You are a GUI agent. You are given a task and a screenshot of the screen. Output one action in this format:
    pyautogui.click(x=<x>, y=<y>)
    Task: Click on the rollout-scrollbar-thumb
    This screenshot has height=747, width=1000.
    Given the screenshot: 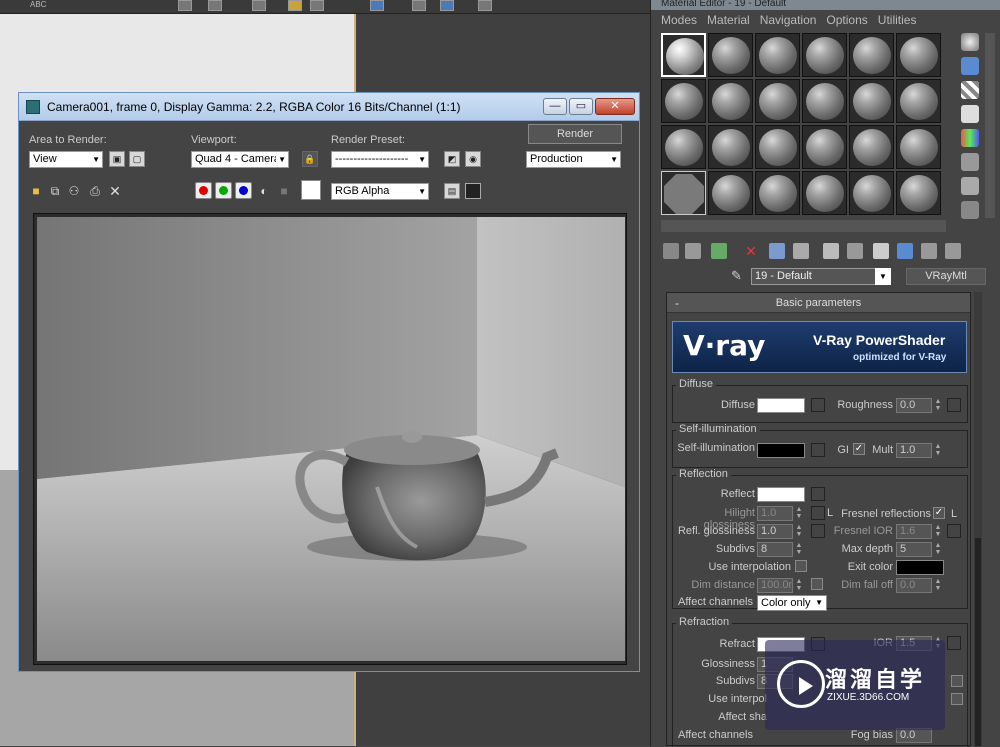 What is the action you would take?
    pyautogui.click(x=978, y=642)
    